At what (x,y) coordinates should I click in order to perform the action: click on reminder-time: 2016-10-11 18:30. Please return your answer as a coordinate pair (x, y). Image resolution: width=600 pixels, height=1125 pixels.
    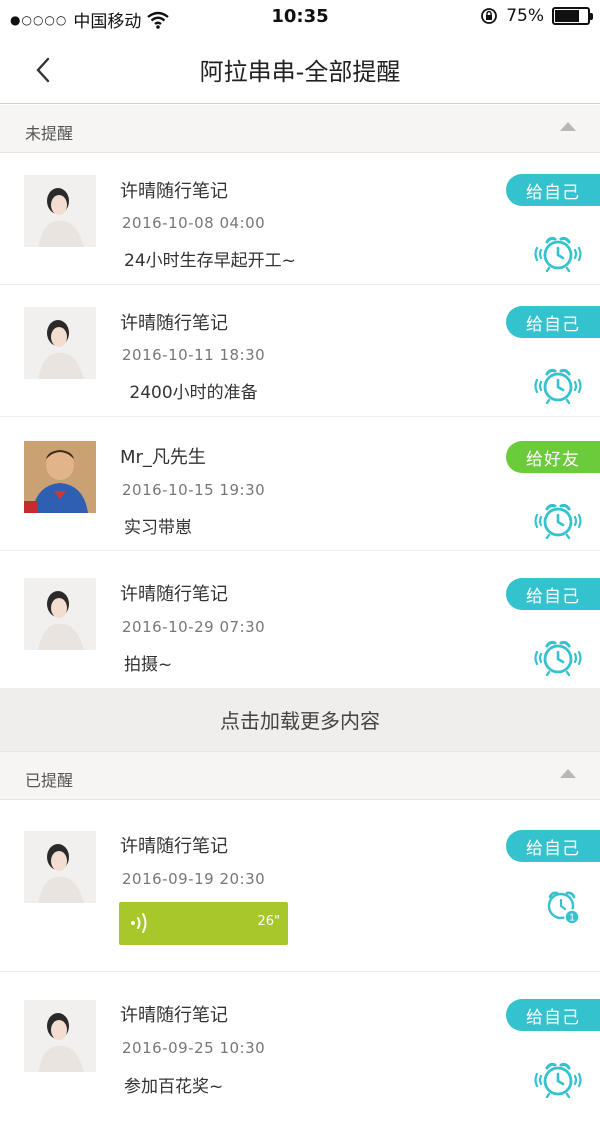
    Looking at the image, I should click on (194, 355).